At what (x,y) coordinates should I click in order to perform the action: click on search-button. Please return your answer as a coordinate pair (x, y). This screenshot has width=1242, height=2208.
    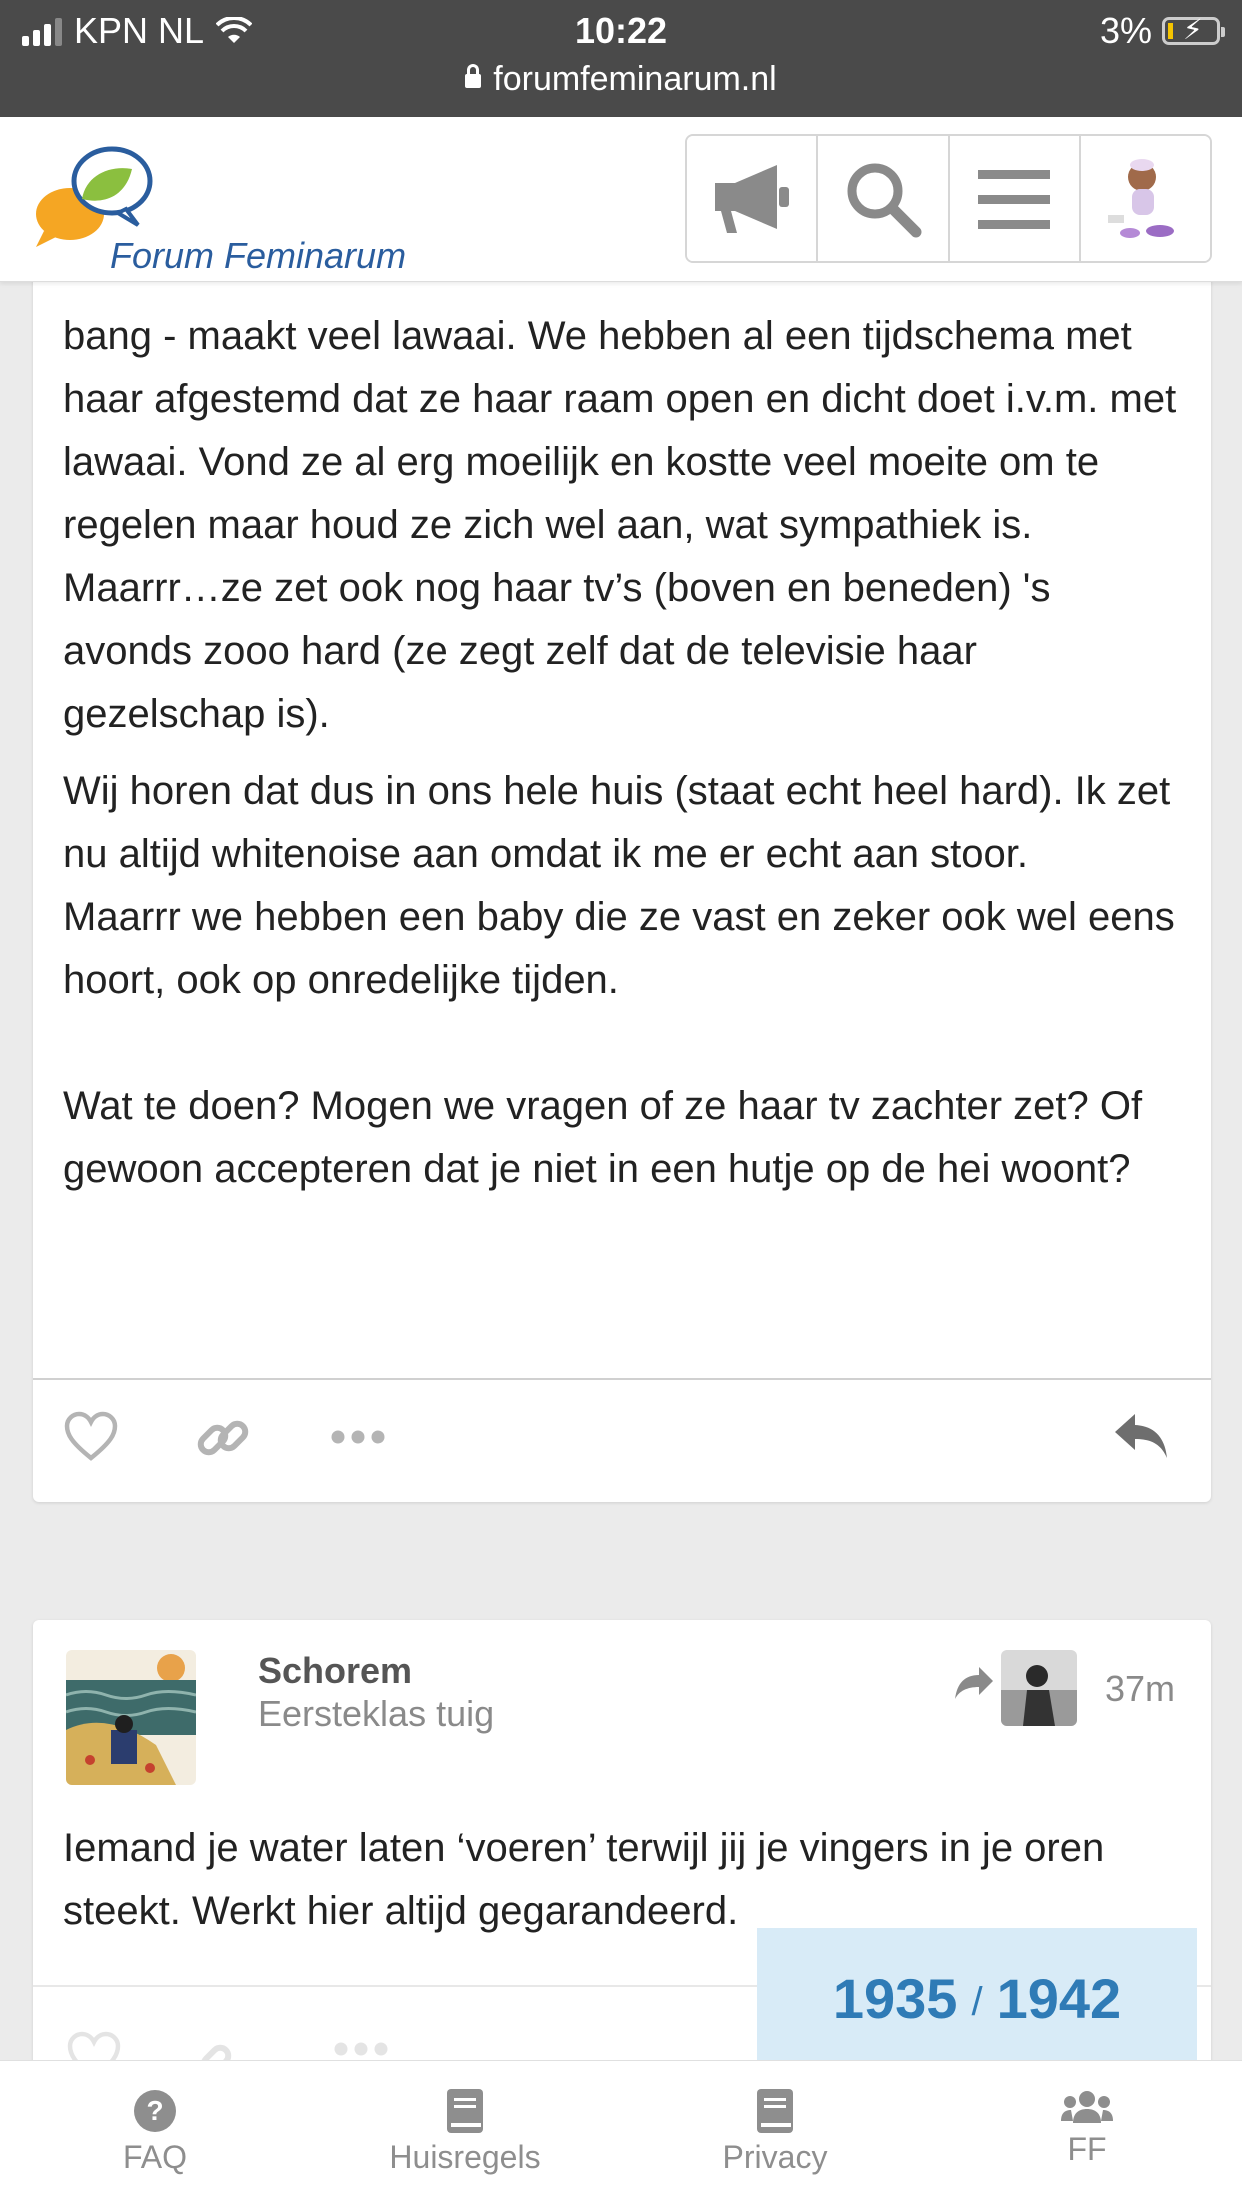
    Looking at the image, I should click on (884, 198).